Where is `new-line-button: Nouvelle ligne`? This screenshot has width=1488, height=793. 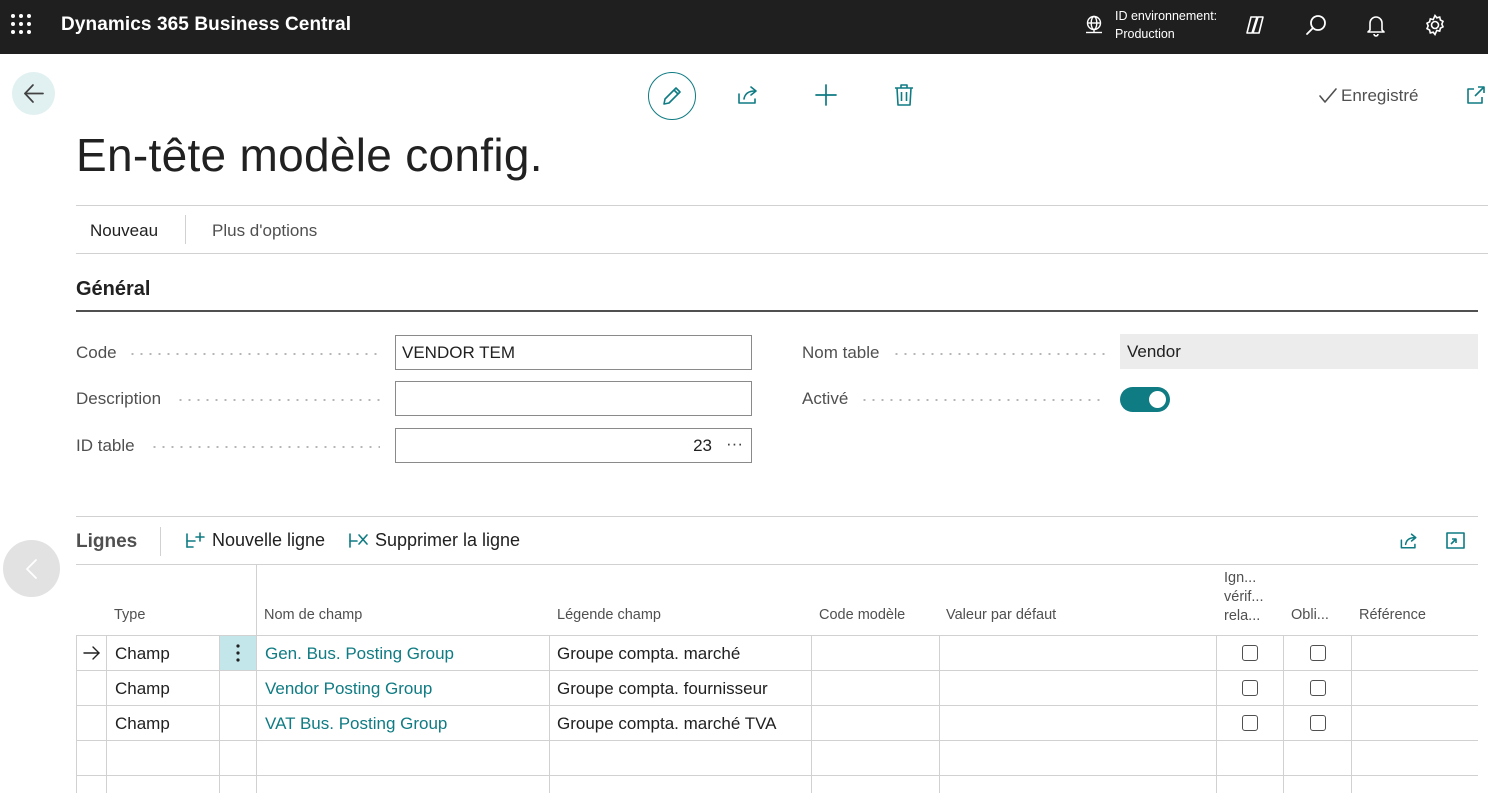 new-line-button: Nouvelle ligne is located at coordinates (255, 540).